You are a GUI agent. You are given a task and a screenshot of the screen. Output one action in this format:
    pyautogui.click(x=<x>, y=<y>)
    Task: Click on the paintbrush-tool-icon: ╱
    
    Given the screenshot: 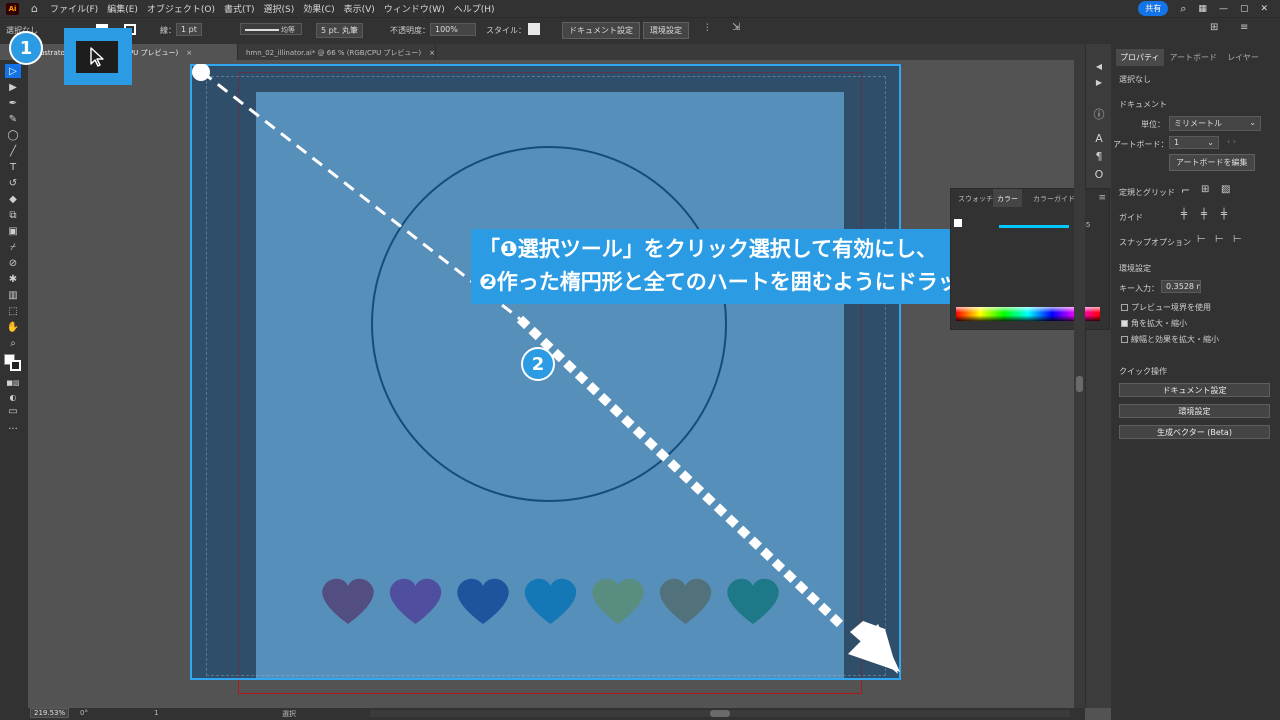 What is the action you would take?
    pyautogui.click(x=13, y=151)
    